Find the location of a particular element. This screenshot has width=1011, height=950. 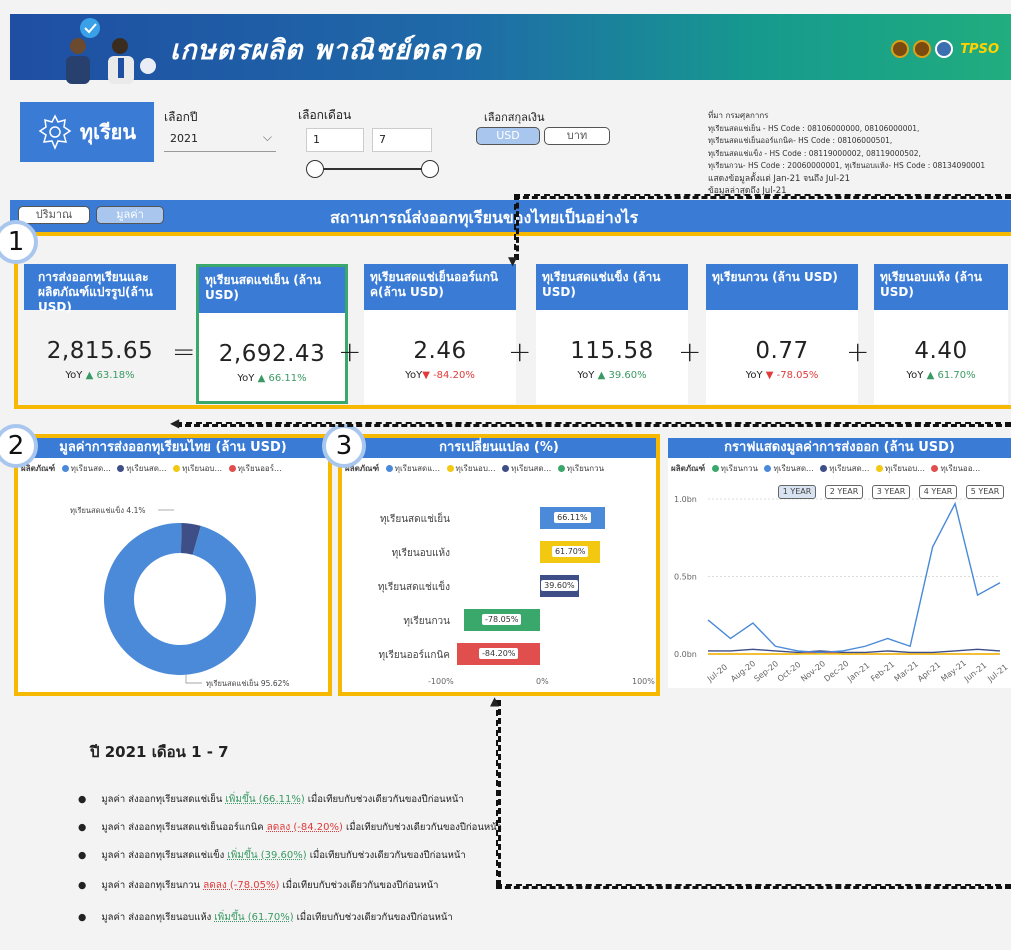

header-banner is located at coordinates (510, 45).